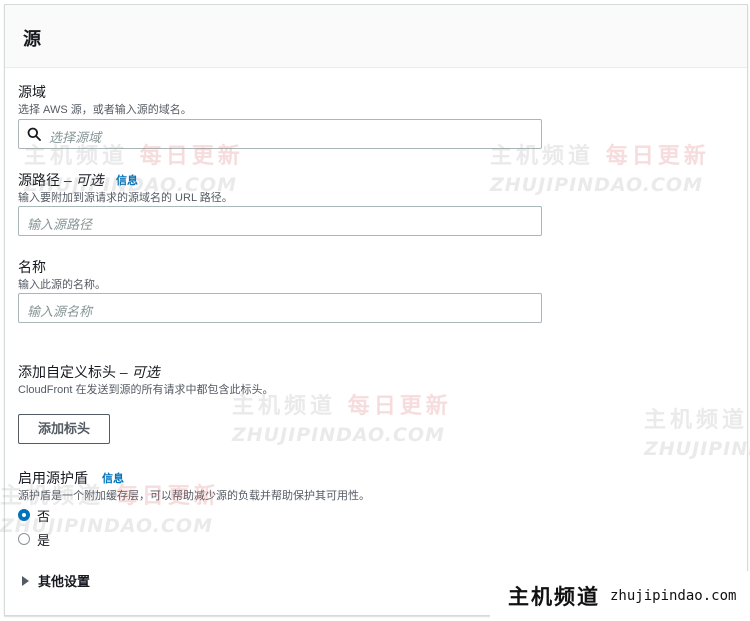 The height and width of the screenshot is (621, 750). What do you see at coordinates (25, 580) in the screenshot?
I see `caret-right-icon` at bounding box center [25, 580].